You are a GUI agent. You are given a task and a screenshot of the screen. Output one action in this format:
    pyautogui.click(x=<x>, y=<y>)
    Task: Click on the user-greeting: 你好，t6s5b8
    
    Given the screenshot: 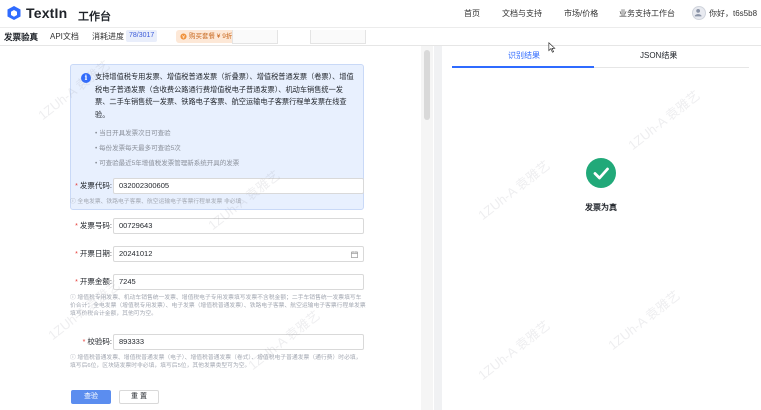 What is the action you would take?
    pyautogui.click(x=733, y=13)
    